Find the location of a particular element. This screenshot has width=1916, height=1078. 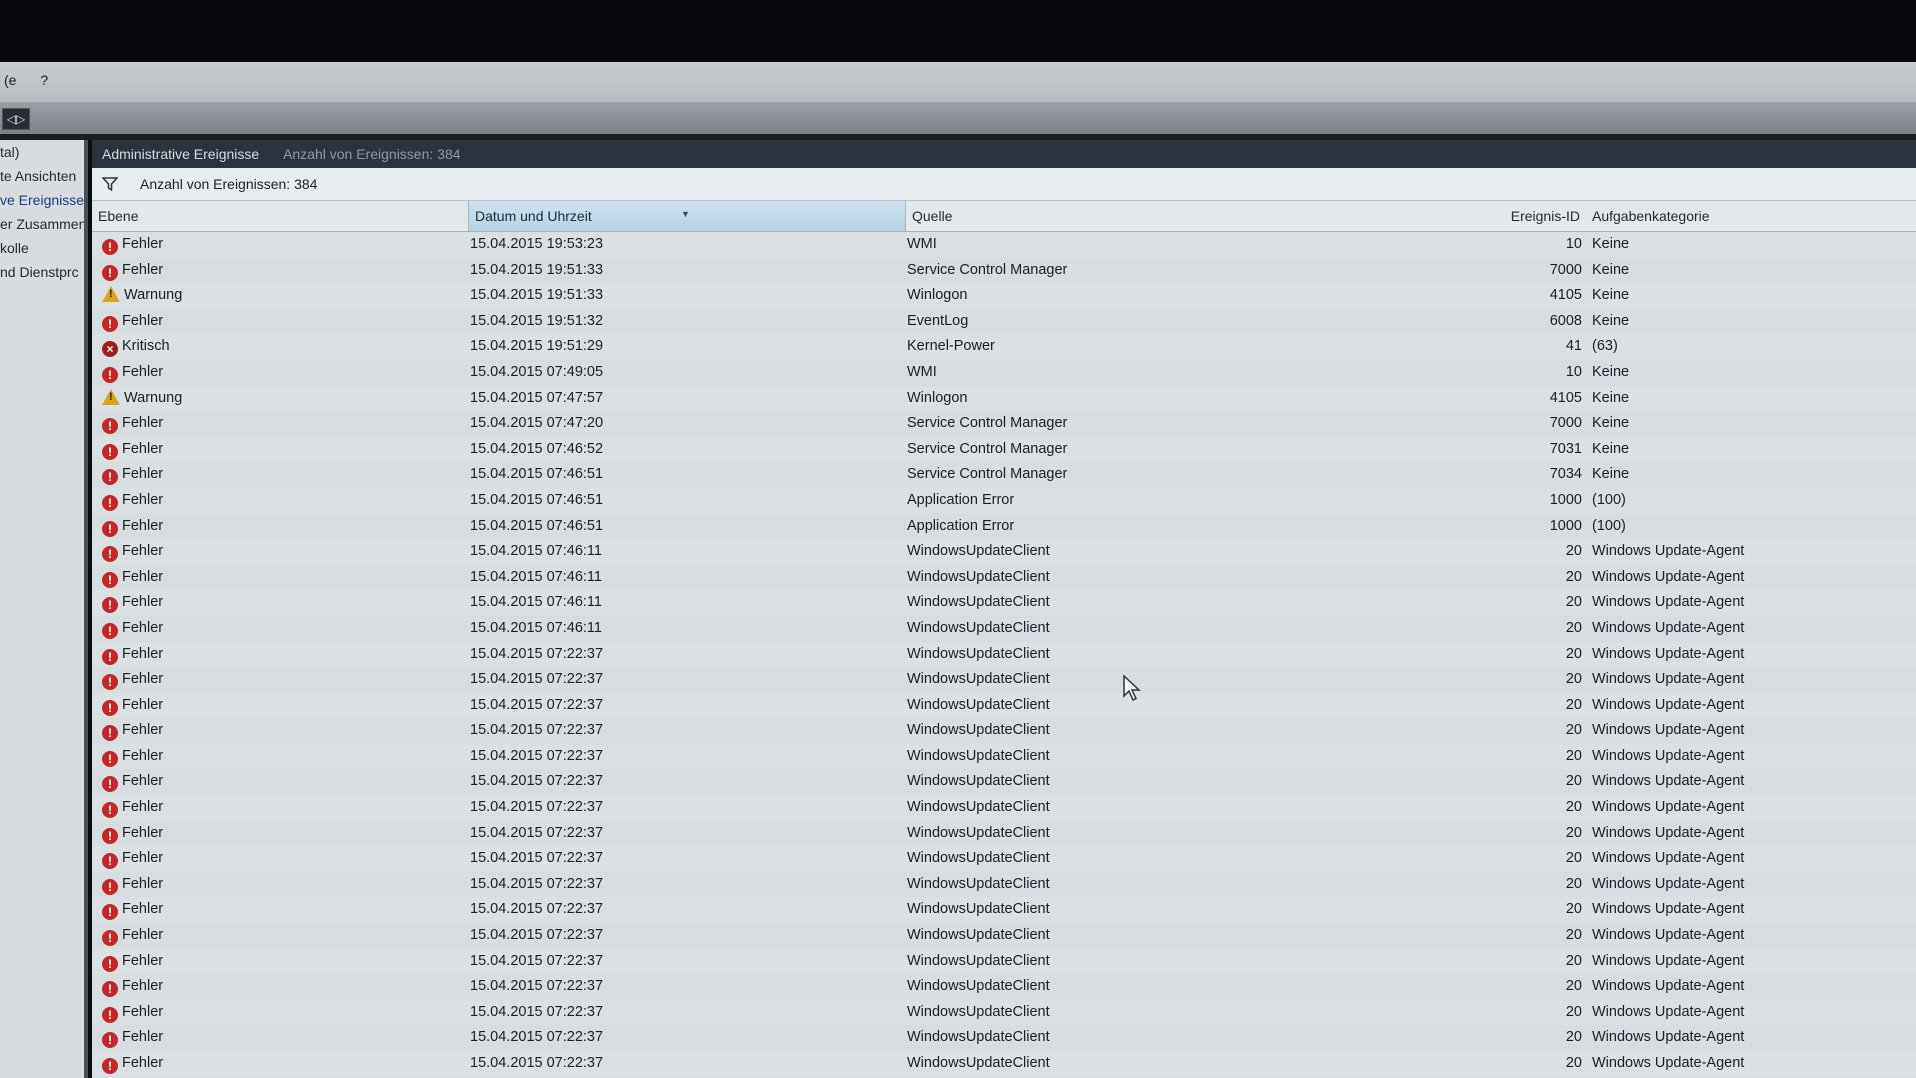

menu-item-file: (e is located at coordinates (10, 80).